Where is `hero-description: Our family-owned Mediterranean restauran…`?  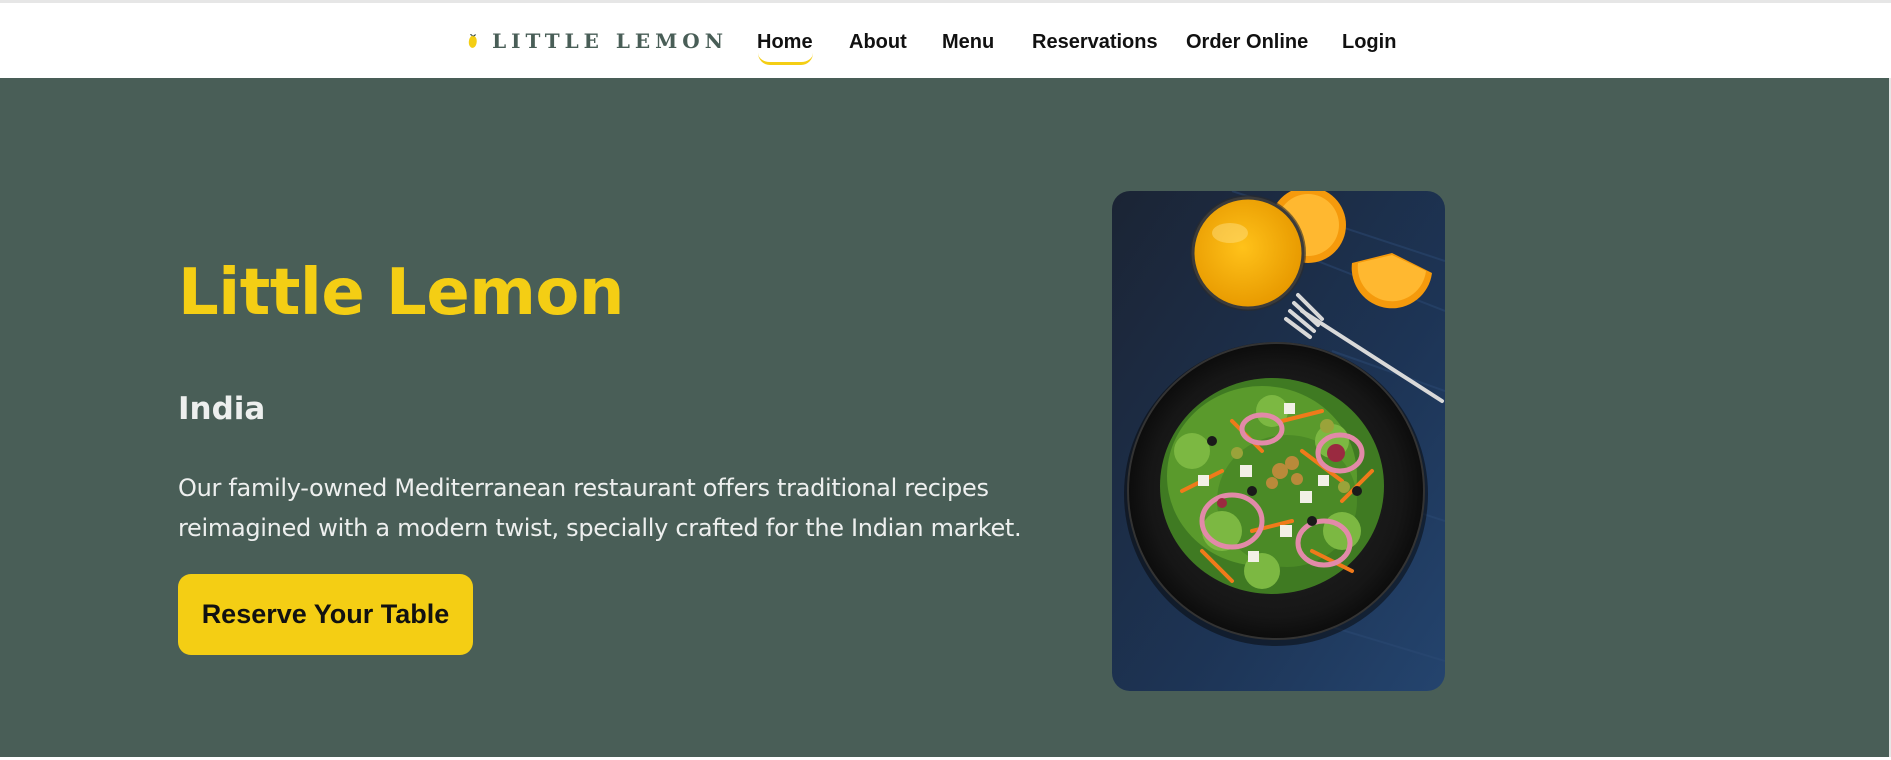
hero-description: Our family-owned Mediterranean restauran… is located at coordinates (600, 508).